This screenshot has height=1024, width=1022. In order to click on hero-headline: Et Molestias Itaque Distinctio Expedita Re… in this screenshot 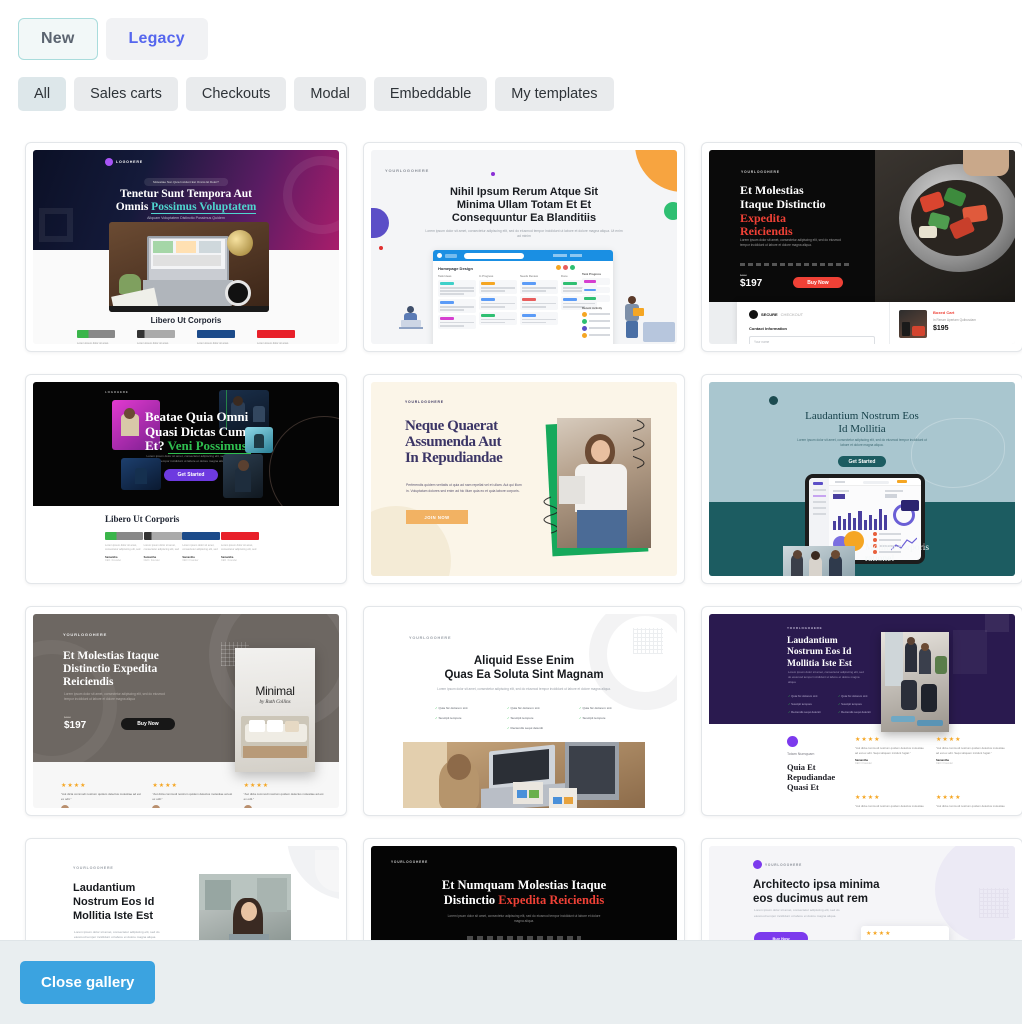, I will do `click(111, 669)`.